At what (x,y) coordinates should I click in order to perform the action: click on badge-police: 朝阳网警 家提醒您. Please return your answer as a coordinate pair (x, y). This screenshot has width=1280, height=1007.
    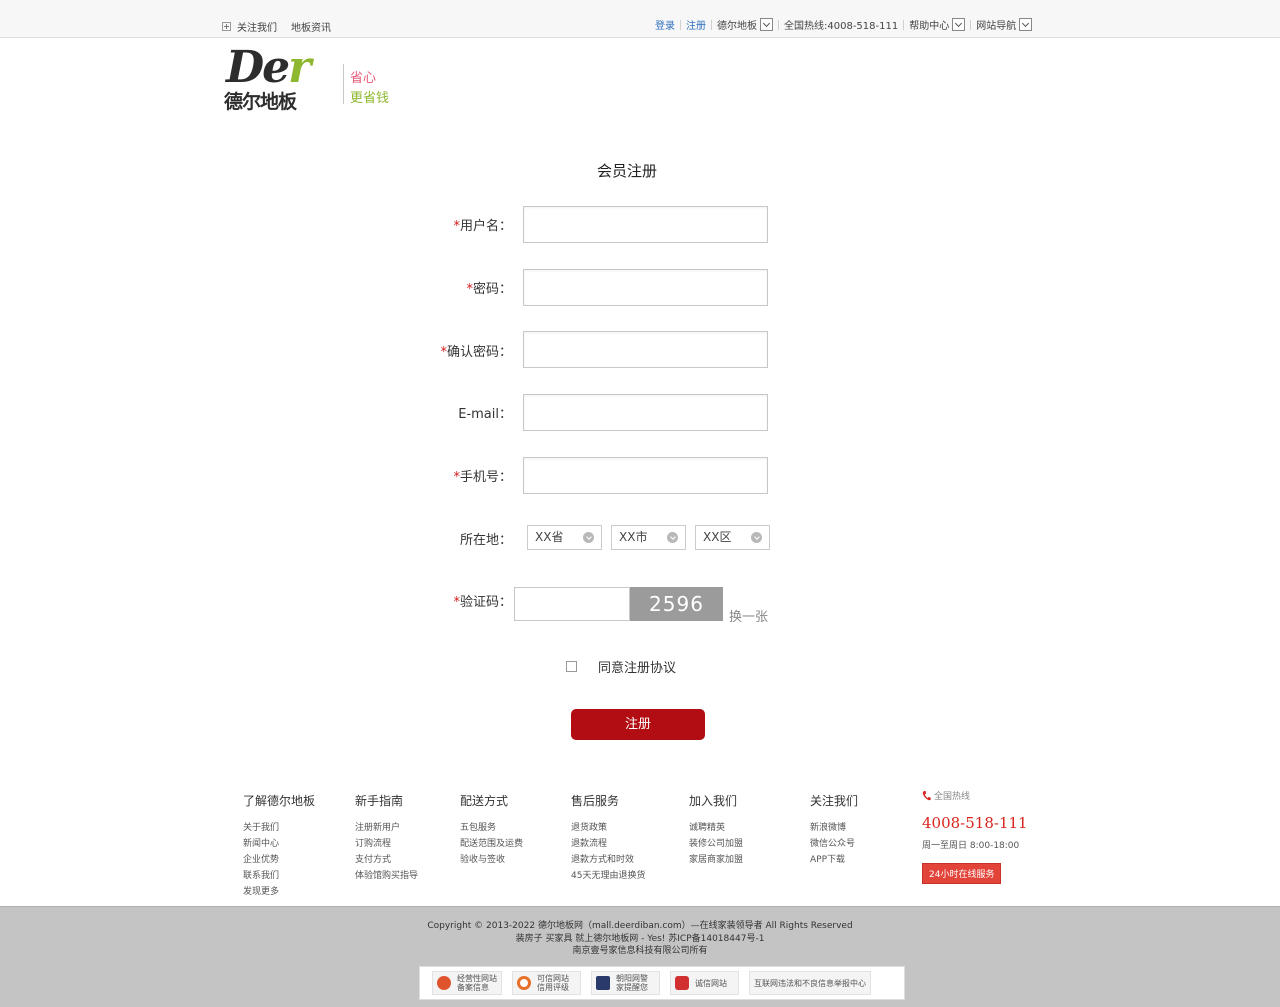
    Looking at the image, I should click on (625, 983).